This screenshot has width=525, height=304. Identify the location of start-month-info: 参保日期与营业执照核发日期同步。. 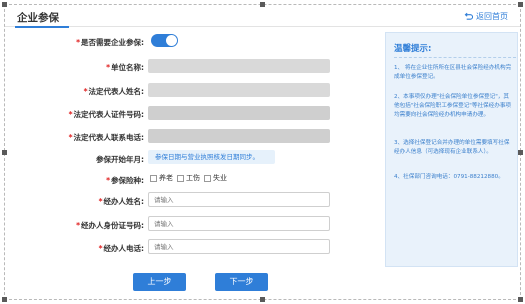
(211, 157).